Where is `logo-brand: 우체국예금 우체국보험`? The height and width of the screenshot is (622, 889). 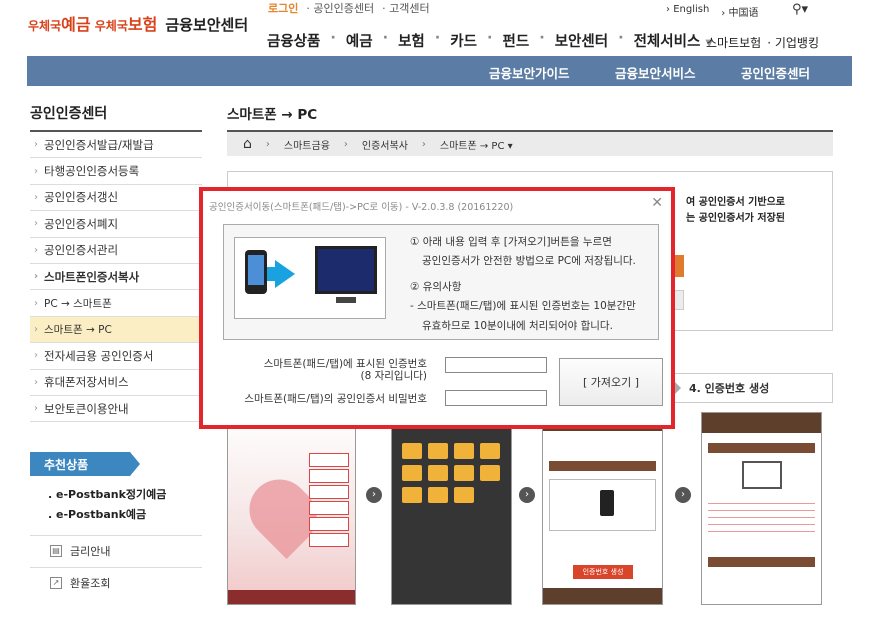
logo-brand: 우체국예금 우체국보험 is located at coordinates (93, 24).